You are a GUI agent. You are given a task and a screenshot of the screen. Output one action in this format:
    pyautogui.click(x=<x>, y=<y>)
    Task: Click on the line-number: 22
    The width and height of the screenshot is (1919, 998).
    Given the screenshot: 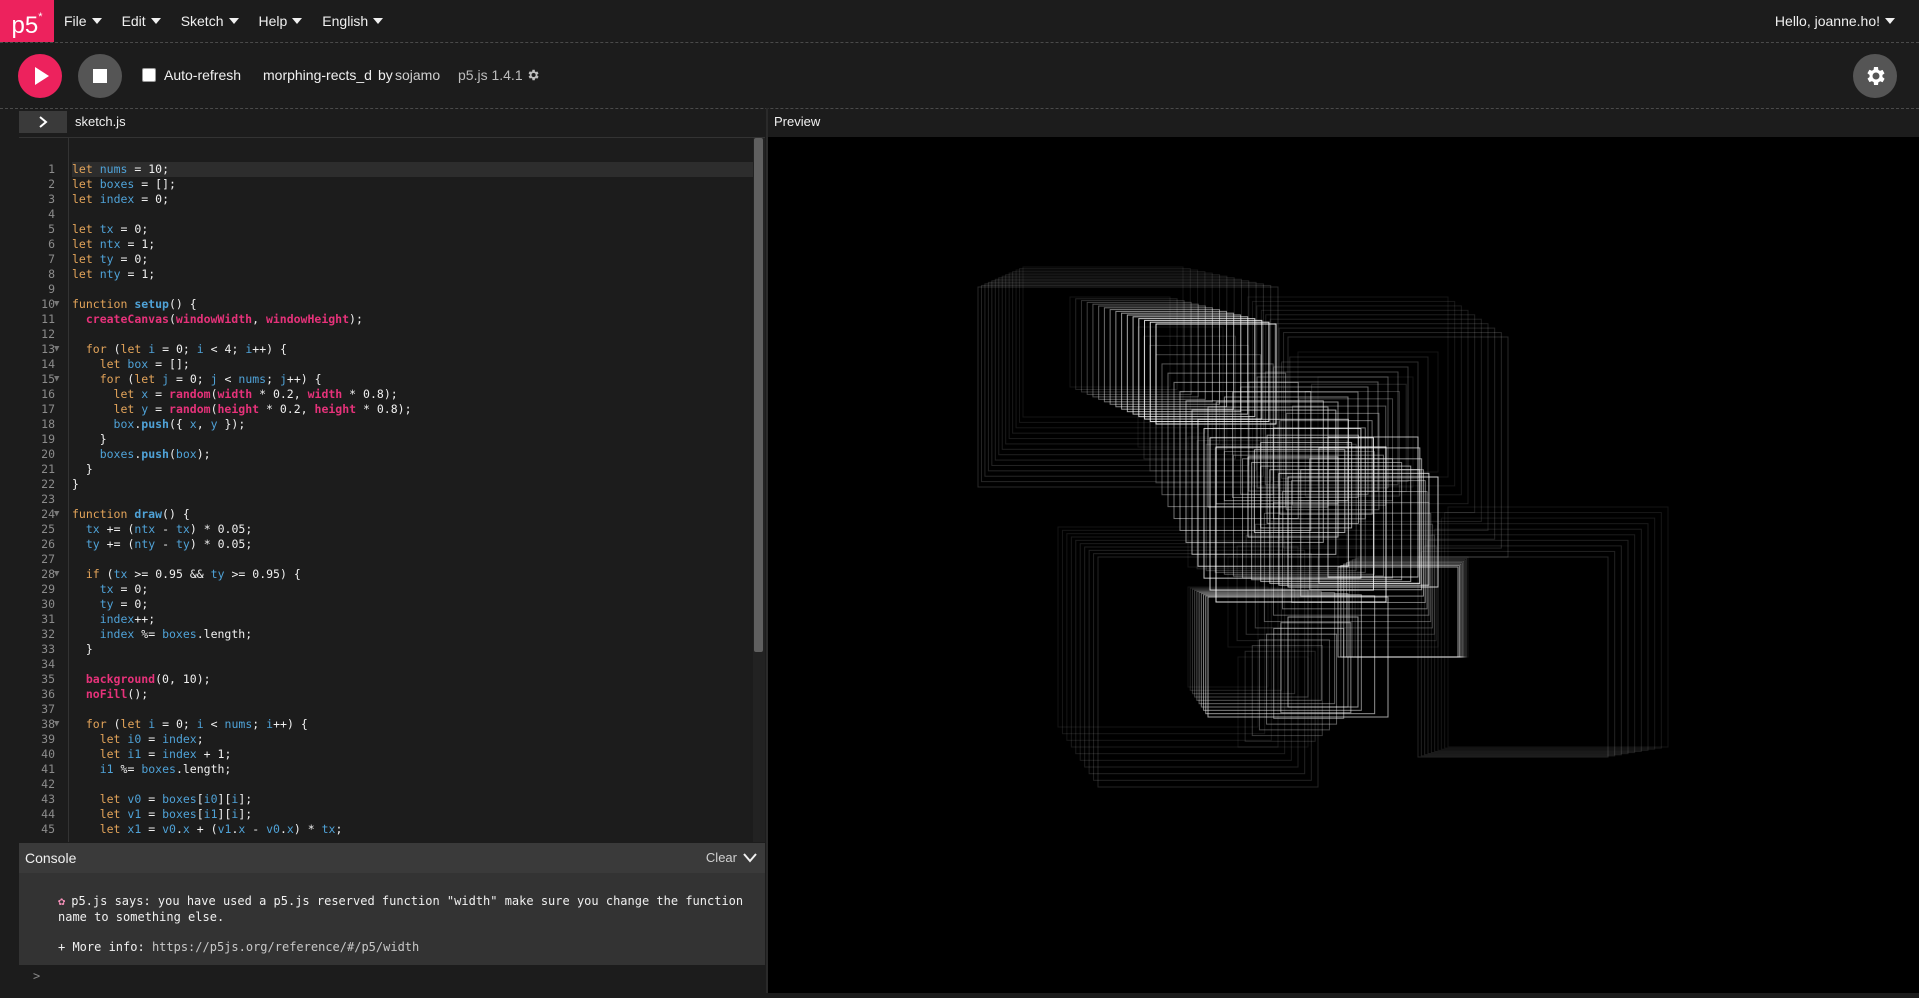 What is the action you would take?
    pyautogui.click(x=48, y=484)
    